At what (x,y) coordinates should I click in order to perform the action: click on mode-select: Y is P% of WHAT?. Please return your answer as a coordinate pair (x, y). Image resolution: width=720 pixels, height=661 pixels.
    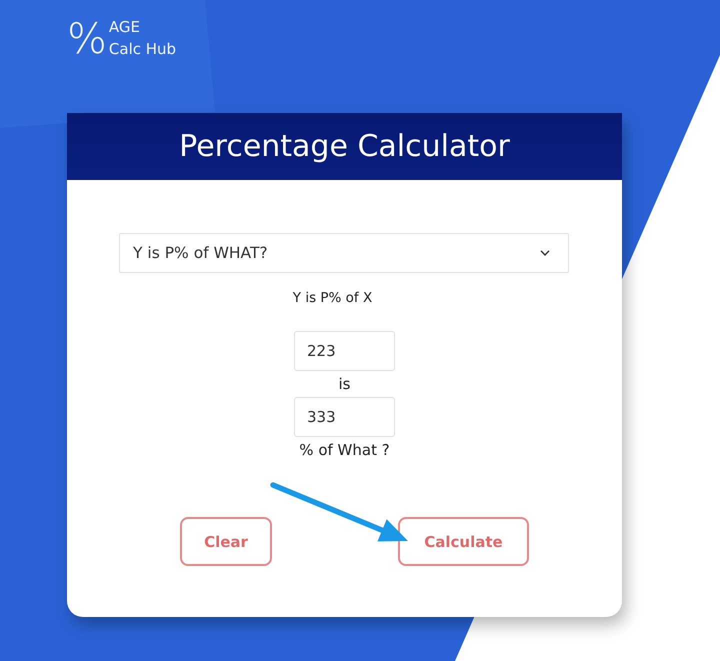
    Looking at the image, I should click on (344, 253).